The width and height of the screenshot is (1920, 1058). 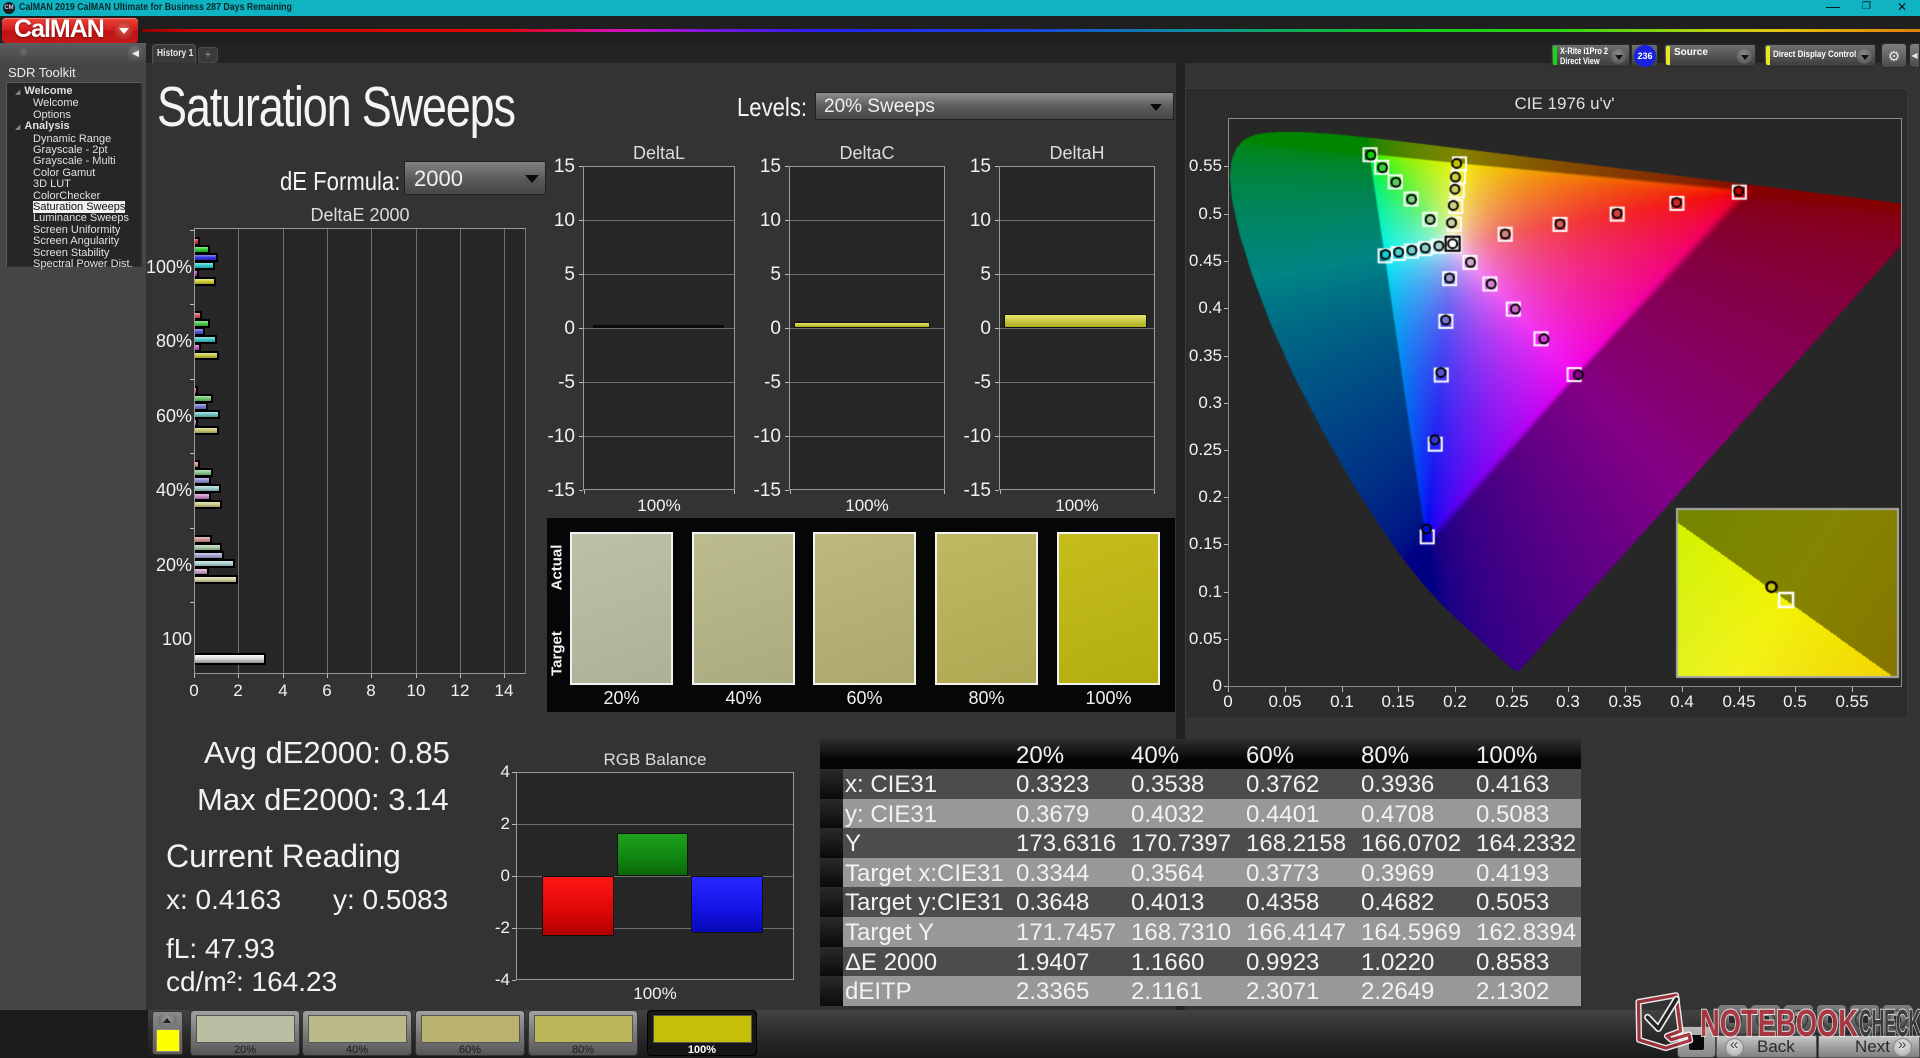 I want to click on svg-text: CHECK, so click(x=1889, y=1024).